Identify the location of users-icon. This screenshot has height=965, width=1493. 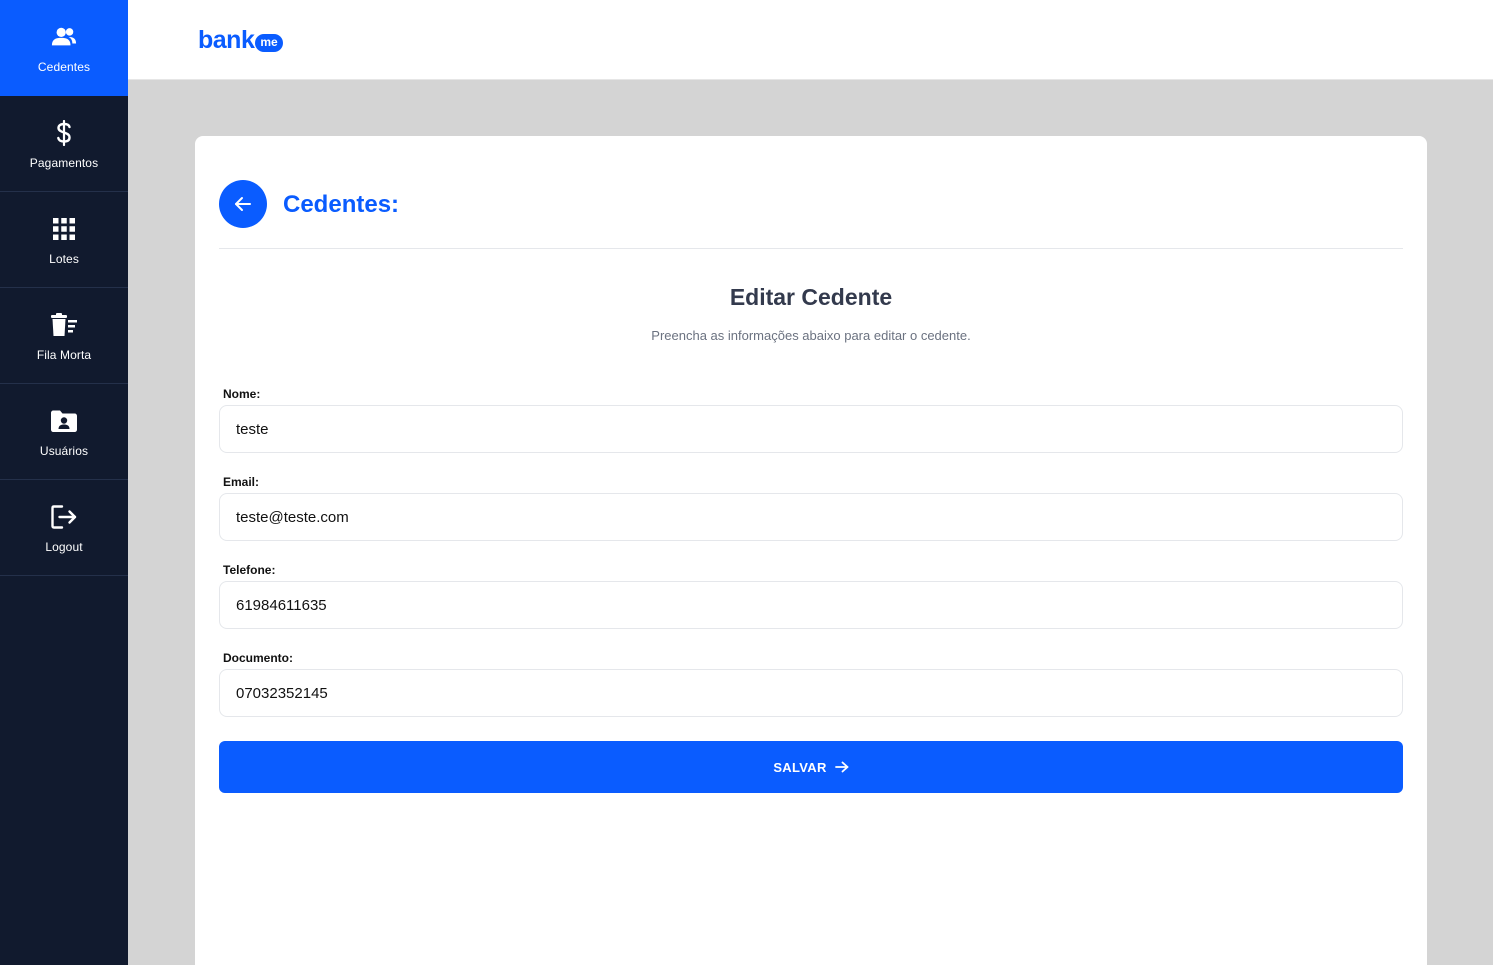
(64, 37).